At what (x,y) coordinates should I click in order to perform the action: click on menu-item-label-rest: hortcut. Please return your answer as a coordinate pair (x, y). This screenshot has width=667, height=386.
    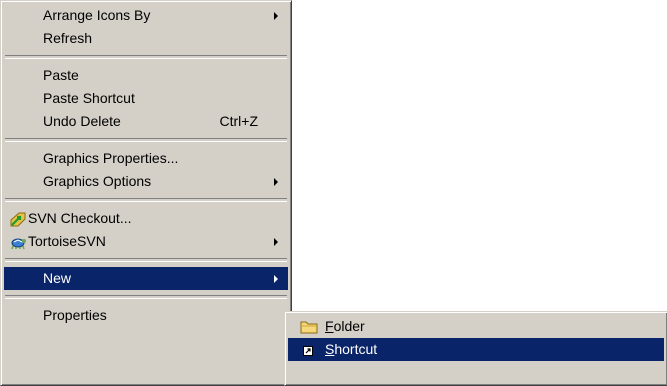
    Looking at the image, I should click on (356, 349).